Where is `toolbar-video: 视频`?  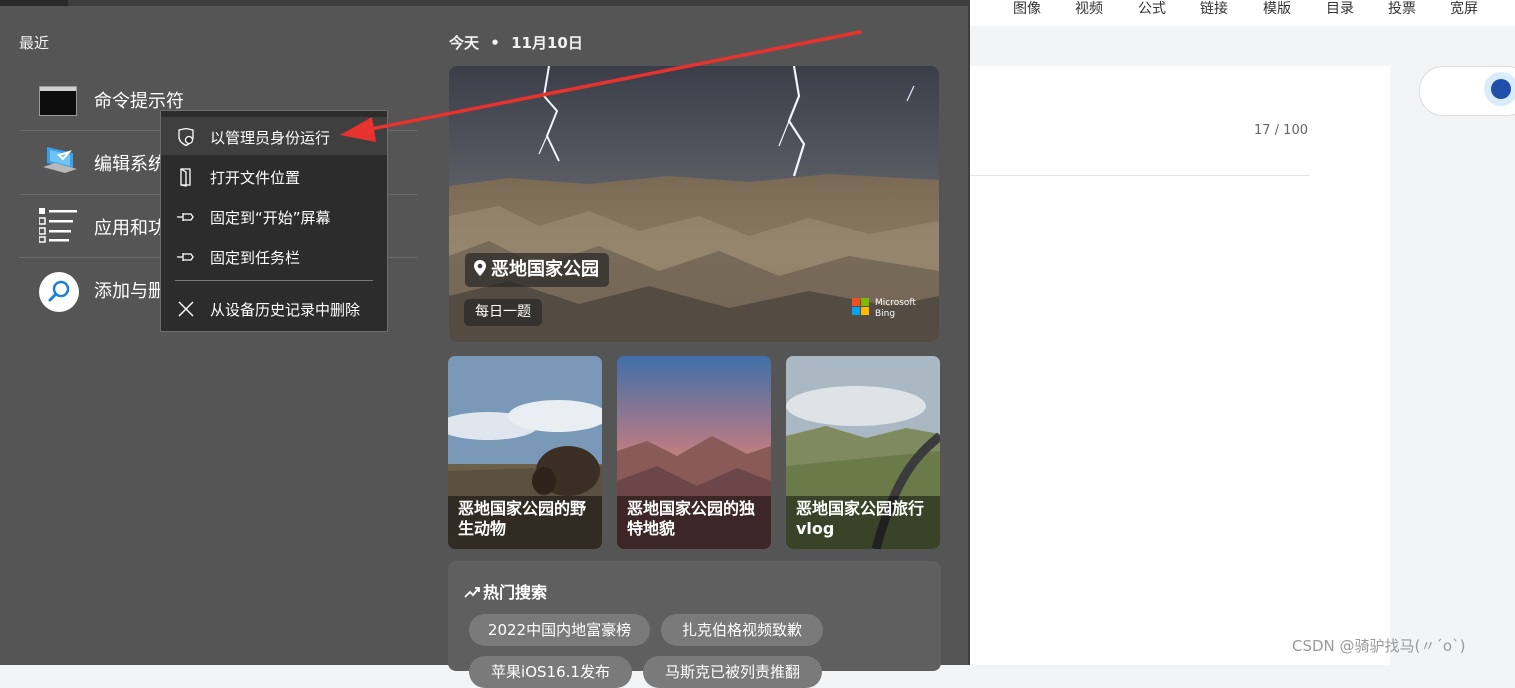
toolbar-video: 视频 is located at coordinates (1089, 9).